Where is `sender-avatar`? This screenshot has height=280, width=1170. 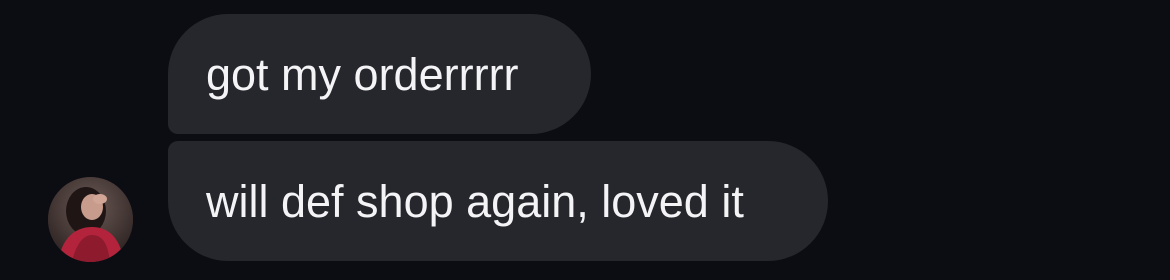 sender-avatar is located at coordinates (90, 219).